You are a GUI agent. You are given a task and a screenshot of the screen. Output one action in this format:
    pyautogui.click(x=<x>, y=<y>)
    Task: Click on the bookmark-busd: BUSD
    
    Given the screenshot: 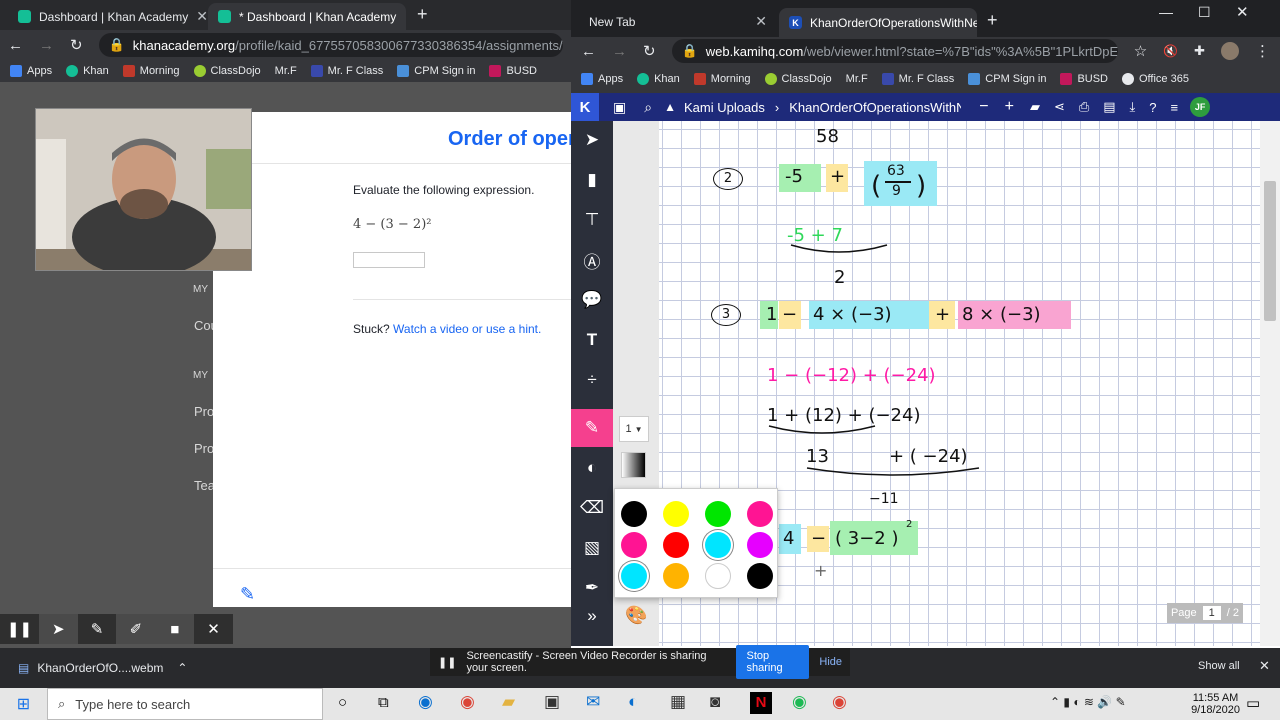 What is the action you would take?
    pyautogui.click(x=1084, y=79)
    